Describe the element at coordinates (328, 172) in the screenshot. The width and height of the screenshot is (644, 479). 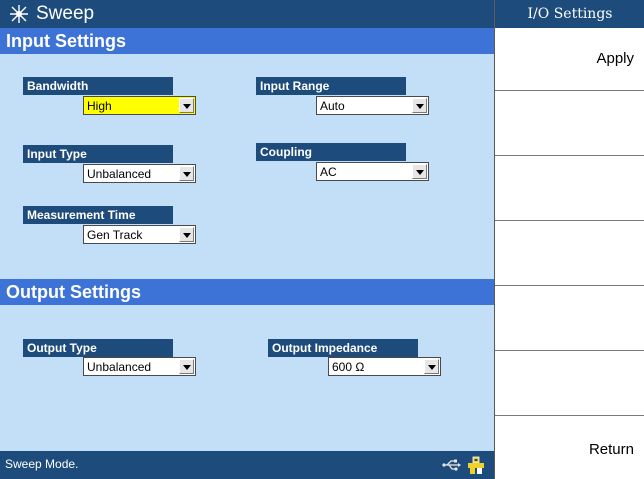
I see `coupling-value: AC` at that location.